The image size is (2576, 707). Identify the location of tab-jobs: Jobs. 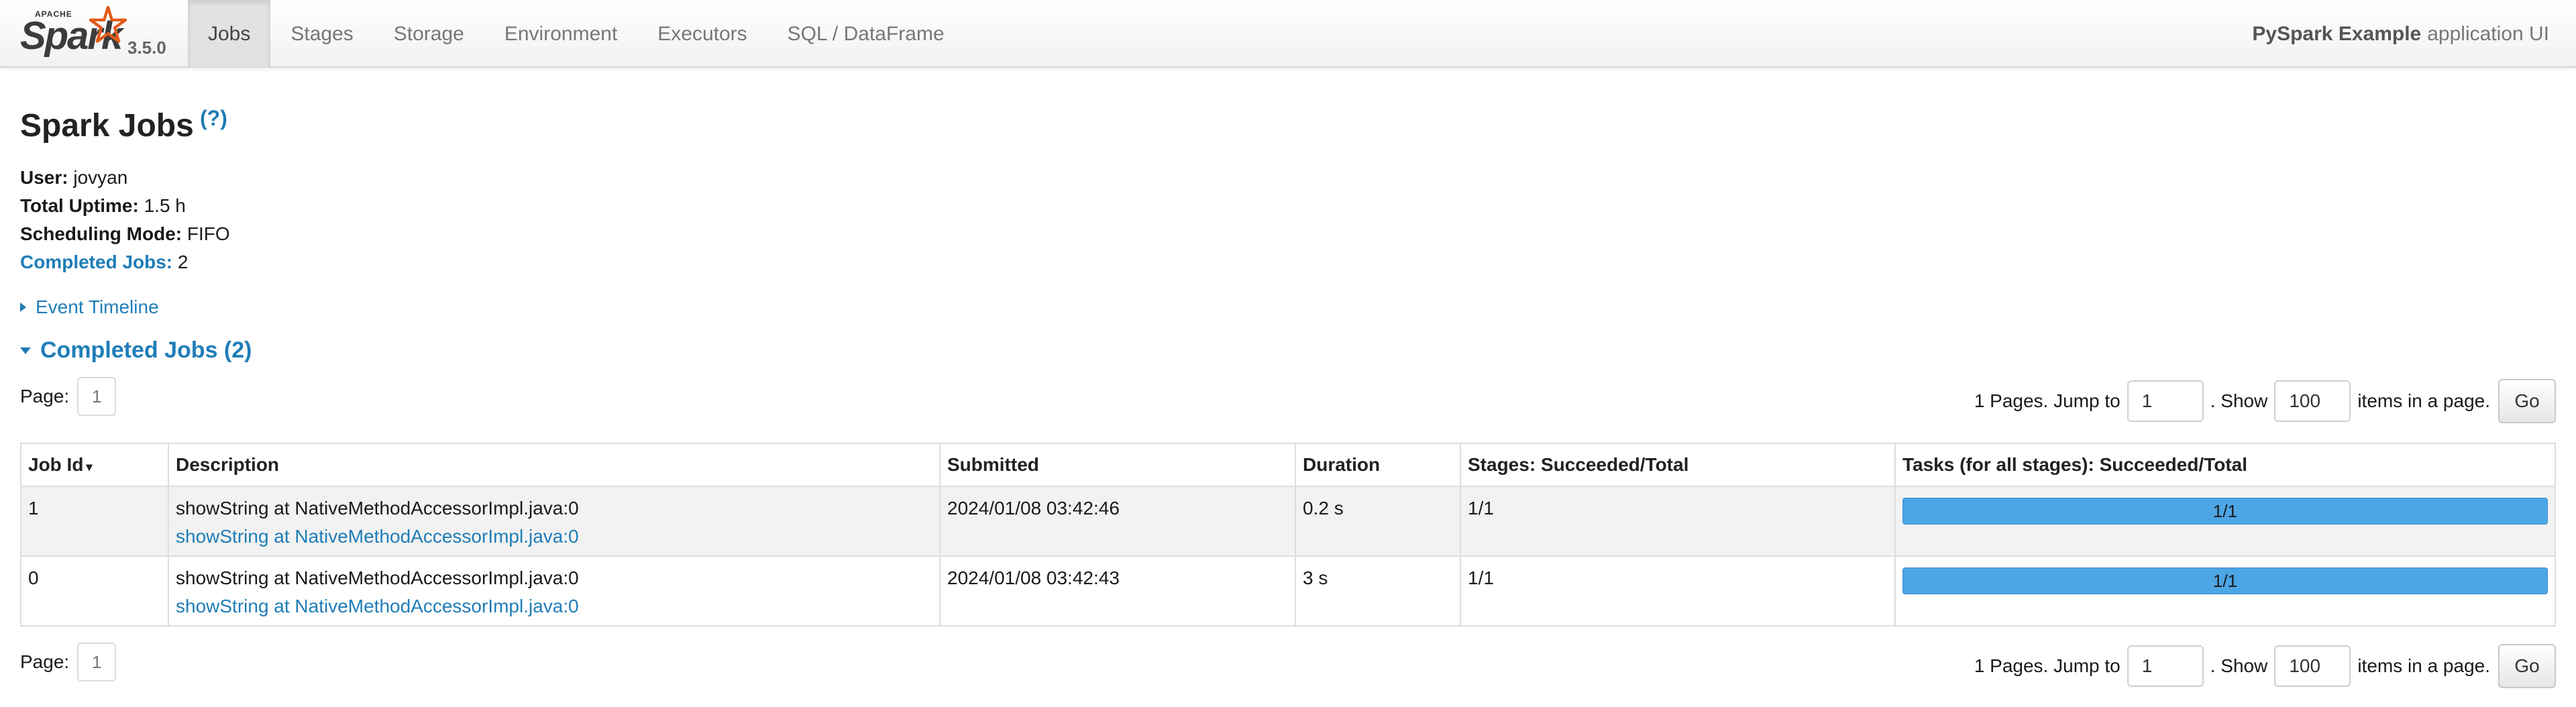
(229, 34).